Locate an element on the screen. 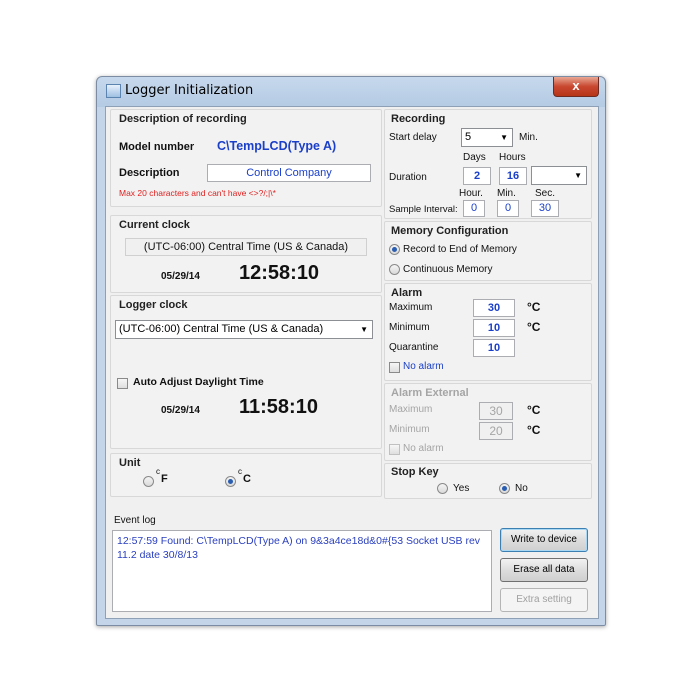 The image size is (700, 700). sample-hour-input: 0 is located at coordinates (474, 208).